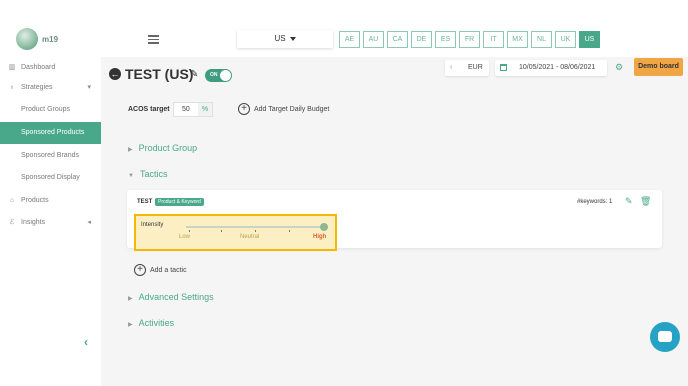 This screenshot has width=688, height=386. Describe the element at coordinates (445, 39) in the screenshot. I see `marketplace-tab-es: ES` at that location.